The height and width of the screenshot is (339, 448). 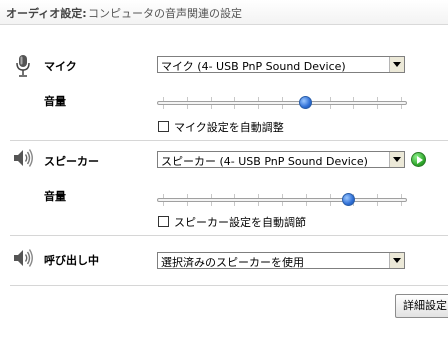 I want to click on speaker-volume-label: 音量, so click(x=55, y=196).